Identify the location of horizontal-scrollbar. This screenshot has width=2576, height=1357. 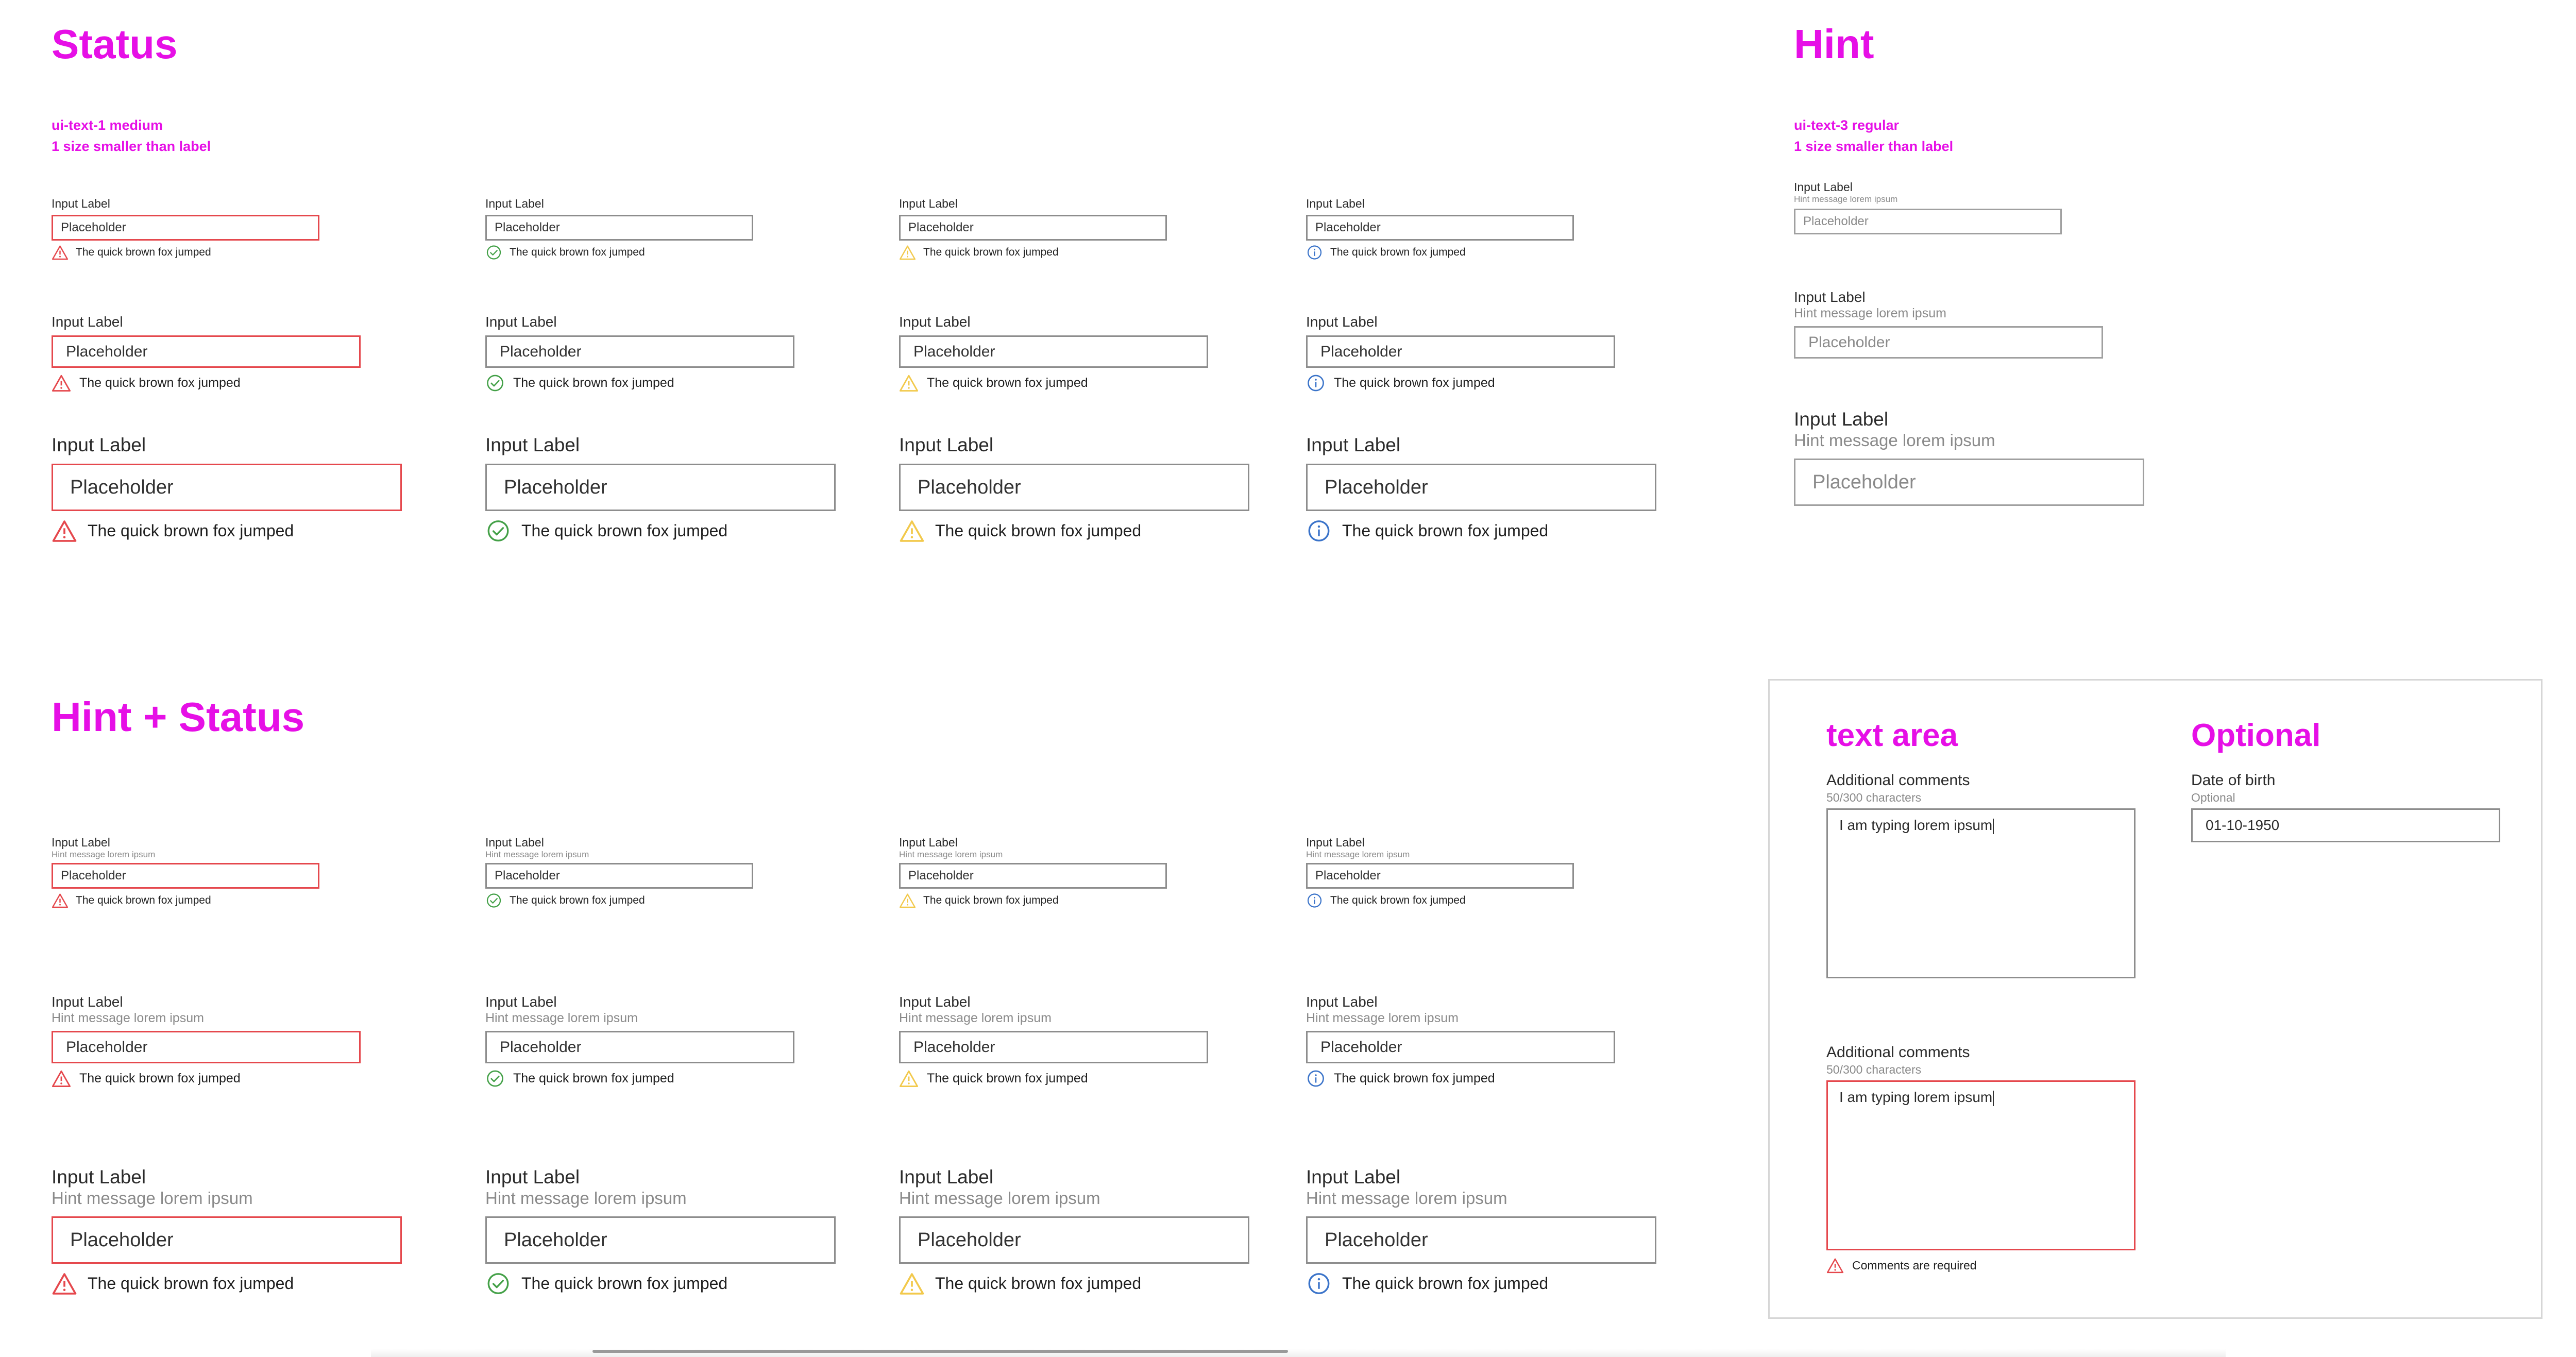
(940, 1351).